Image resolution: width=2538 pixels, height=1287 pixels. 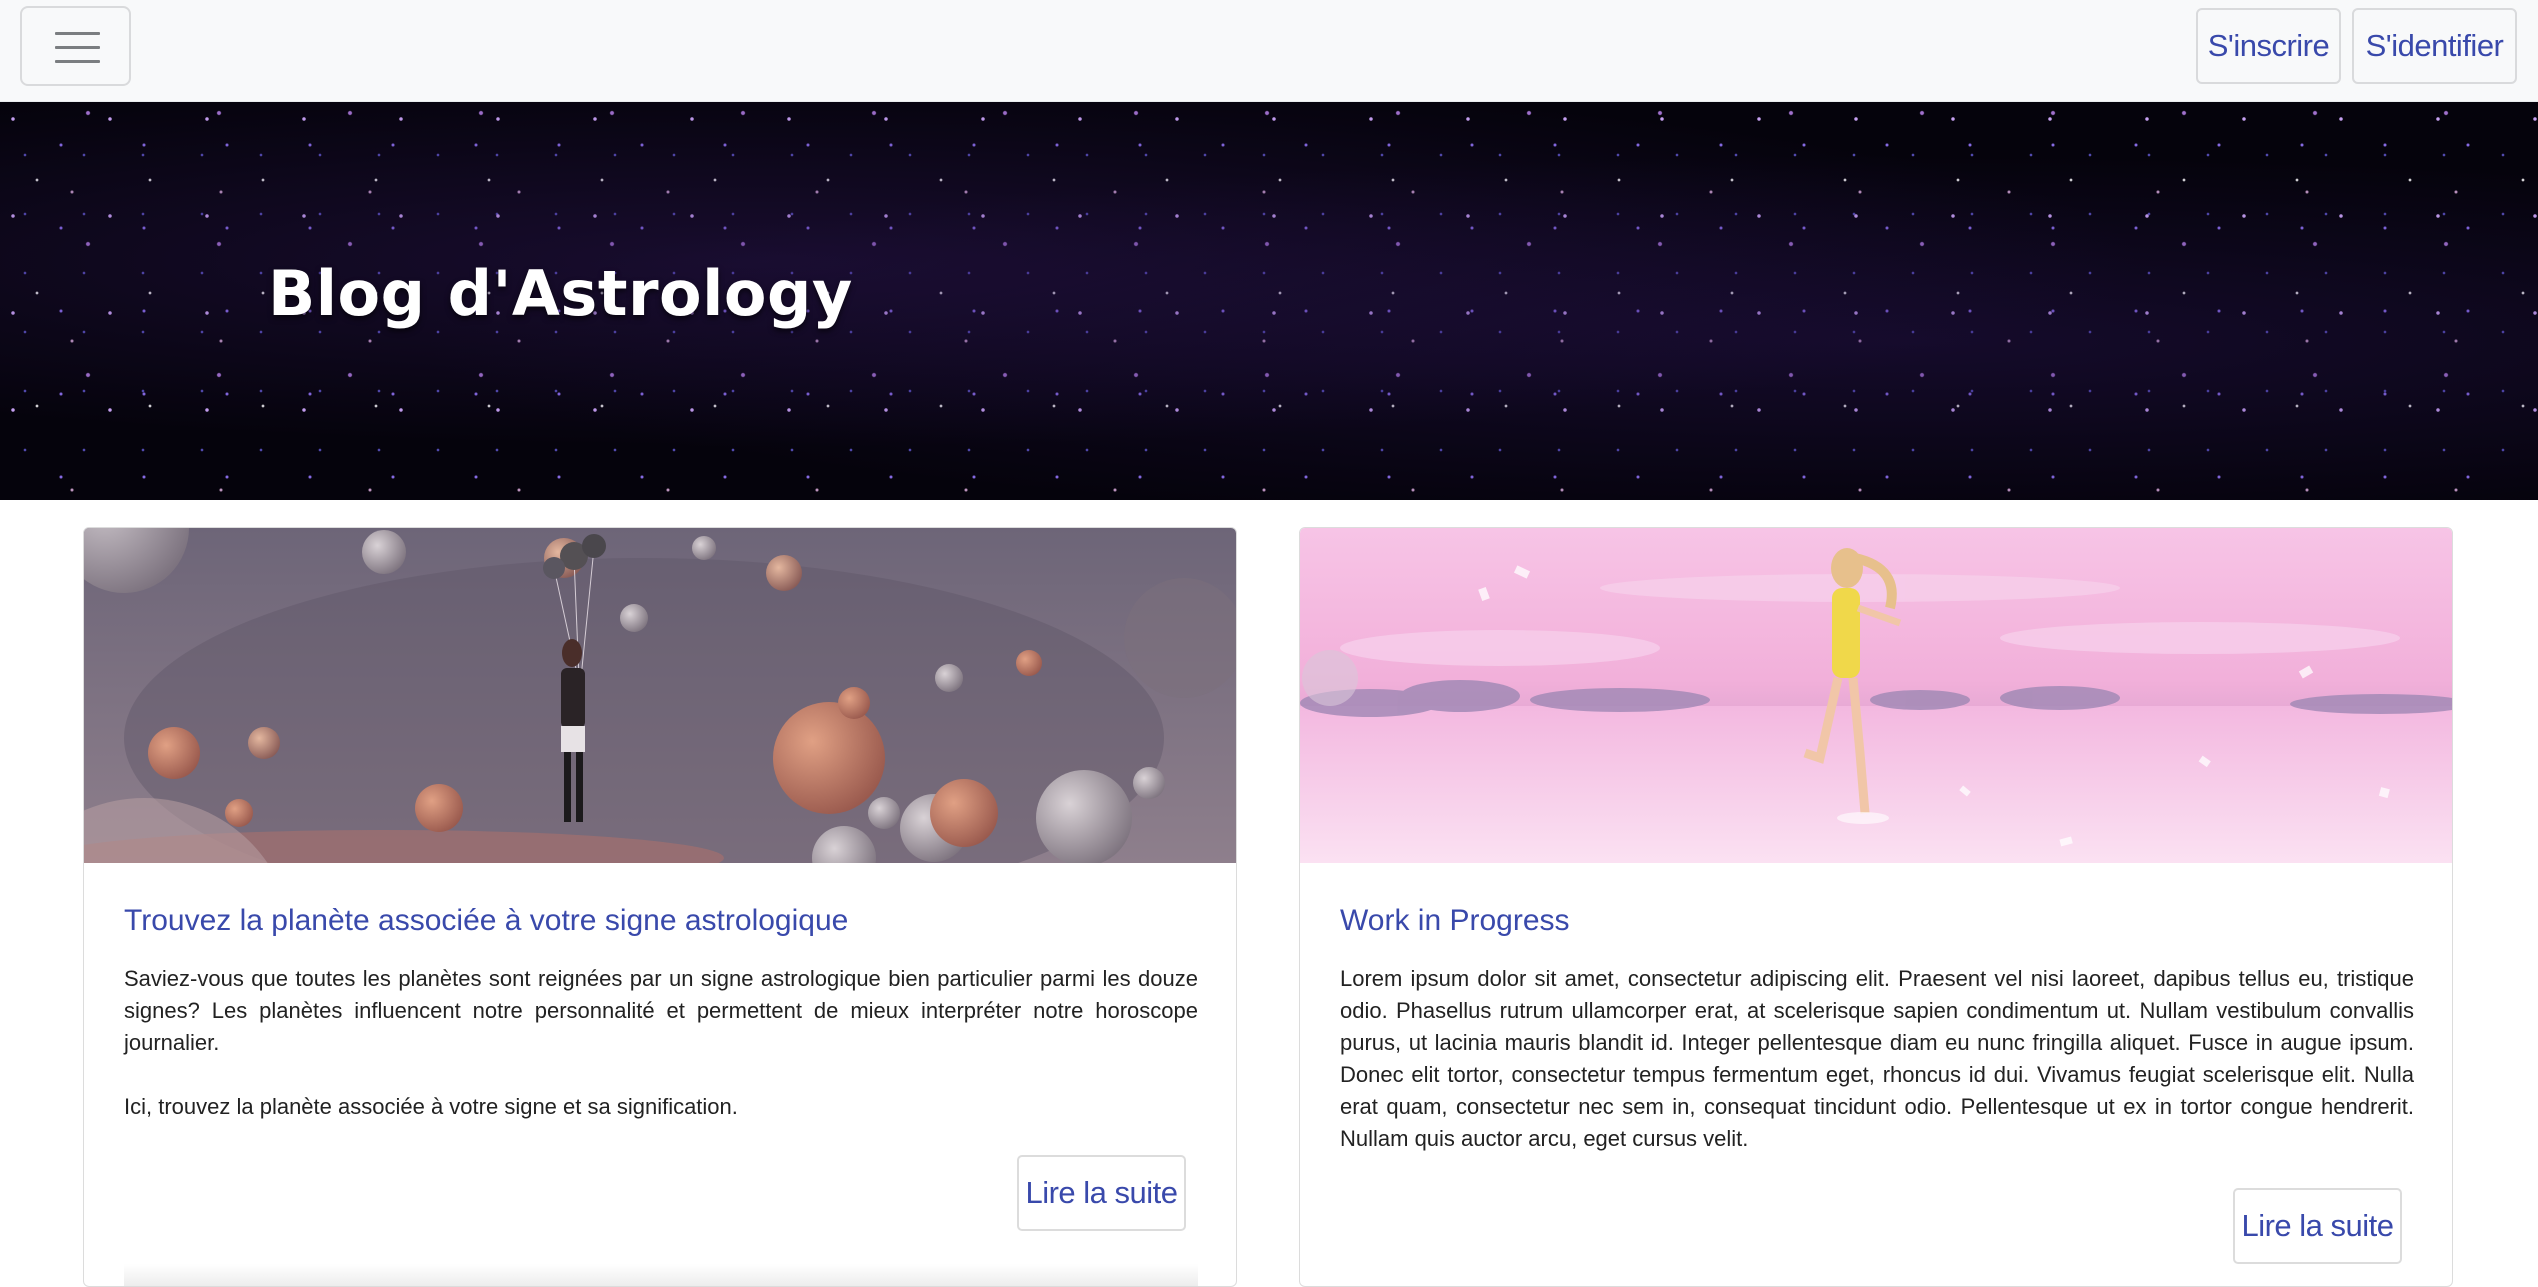 I want to click on article-image-pink-sky, so click(x=1876, y=695).